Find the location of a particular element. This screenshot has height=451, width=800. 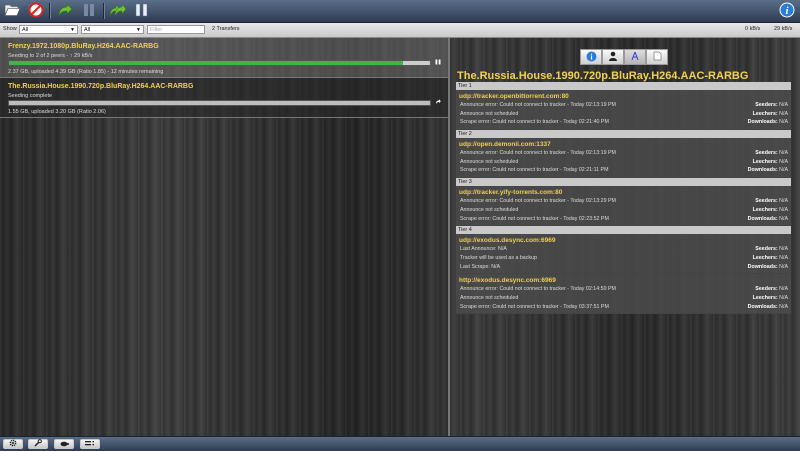

torrent-resume-button is located at coordinates (438, 103).